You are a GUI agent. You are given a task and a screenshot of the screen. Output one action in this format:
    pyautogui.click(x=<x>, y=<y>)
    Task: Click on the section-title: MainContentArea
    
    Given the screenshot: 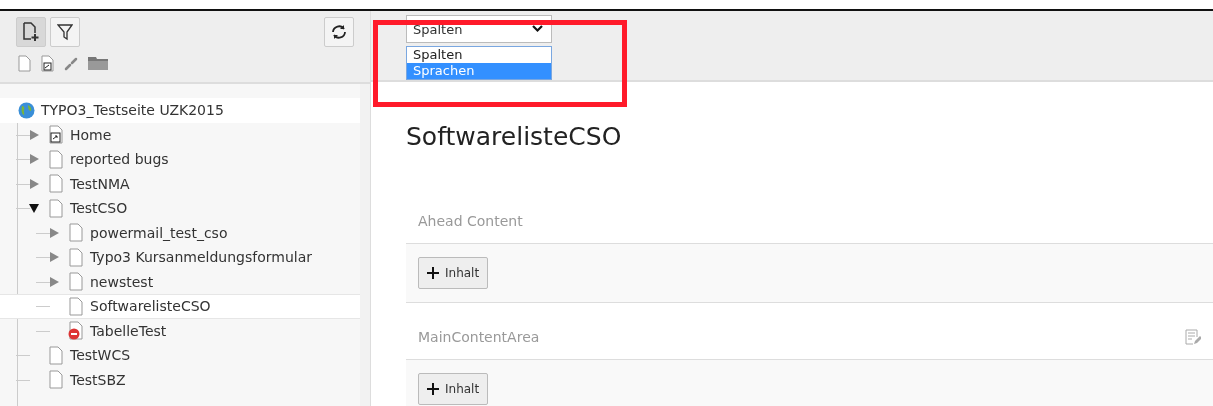 What is the action you would take?
    pyautogui.click(x=479, y=337)
    